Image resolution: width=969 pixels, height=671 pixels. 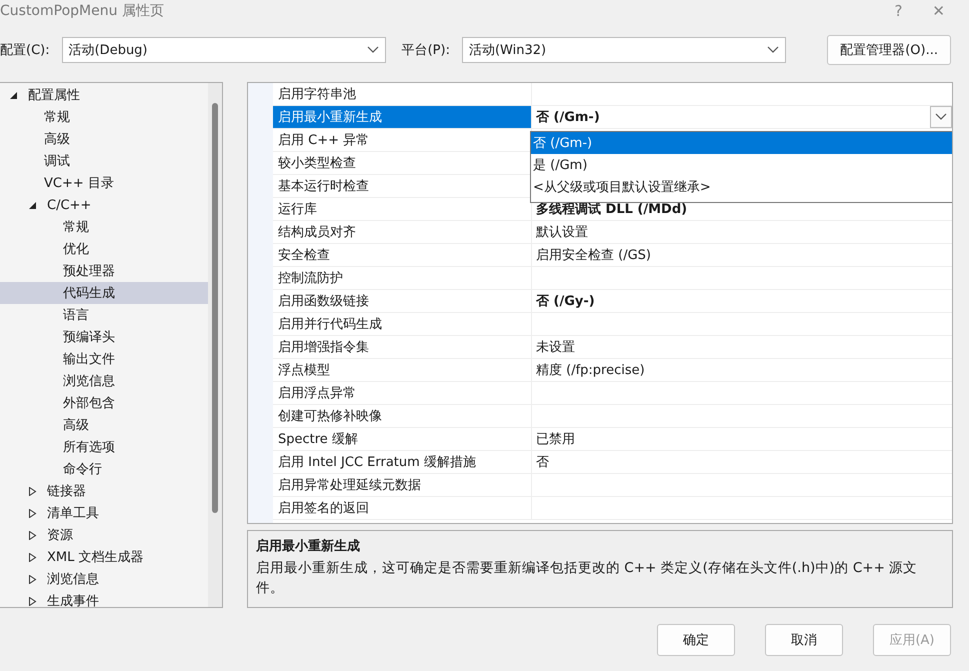 I want to click on tree-item: C/C++, so click(x=104, y=205).